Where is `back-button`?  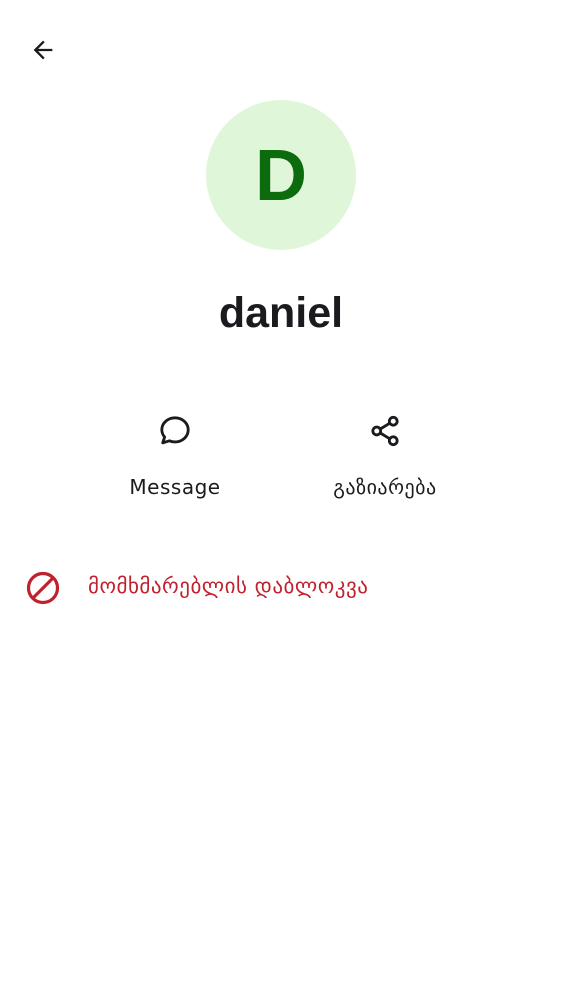
back-button is located at coordinates (43, 50).